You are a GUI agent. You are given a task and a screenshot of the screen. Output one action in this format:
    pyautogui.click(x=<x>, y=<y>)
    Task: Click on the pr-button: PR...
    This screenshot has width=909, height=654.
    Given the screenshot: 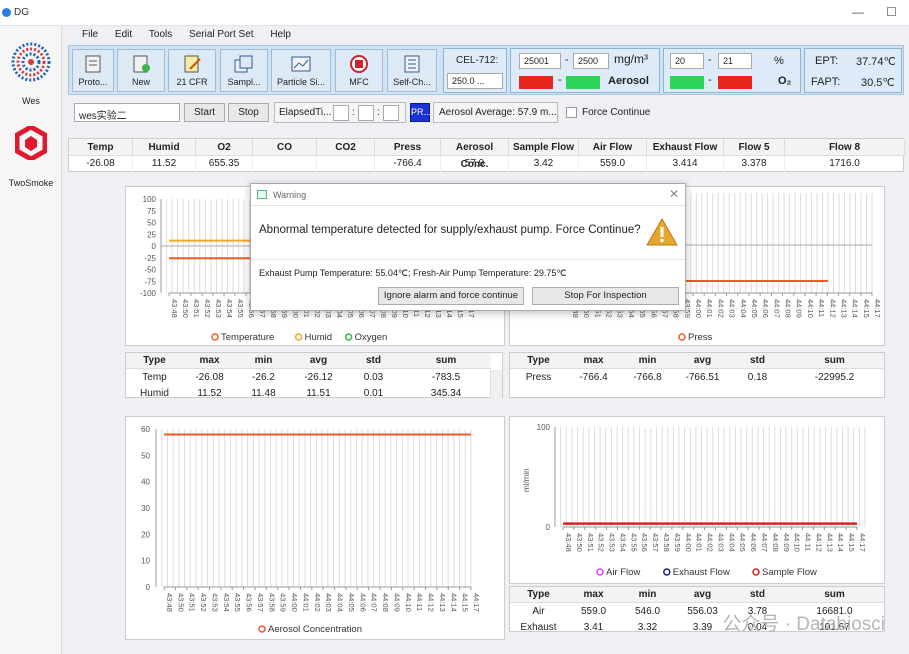 What is the action you would take?
    pyautogui.click(x=420, y=112)
    